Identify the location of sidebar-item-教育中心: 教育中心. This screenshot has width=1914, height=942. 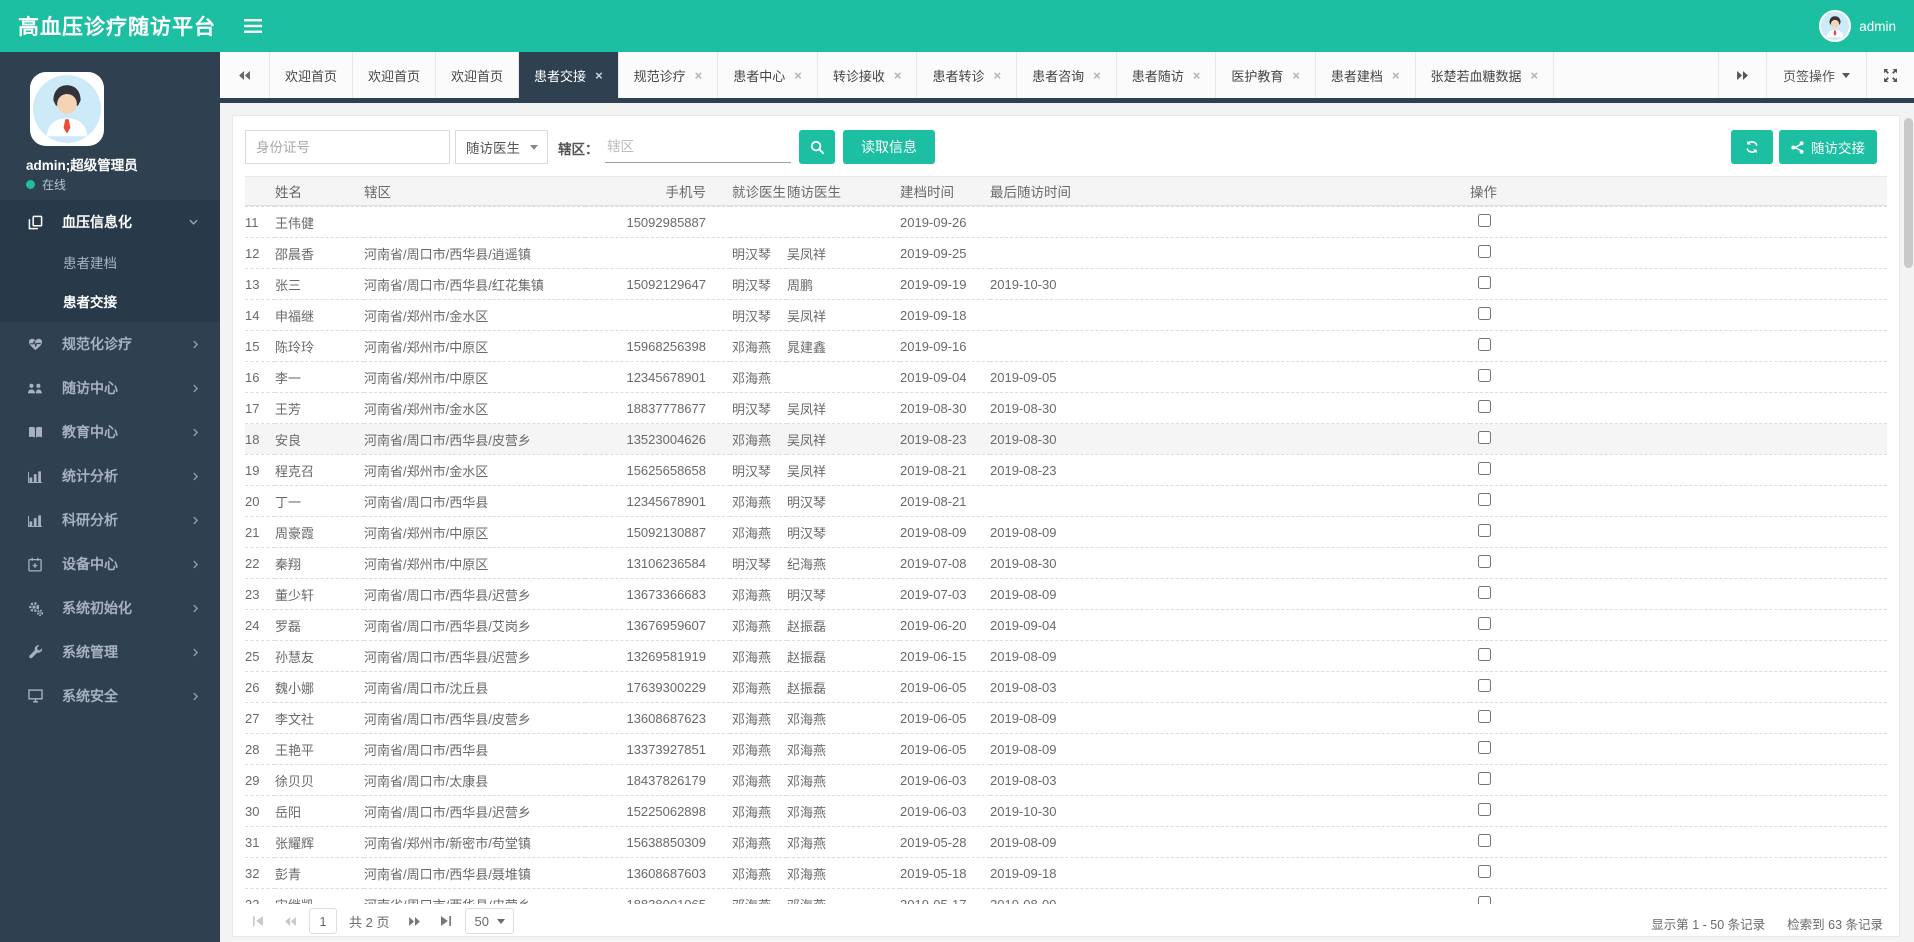
(110, 432).